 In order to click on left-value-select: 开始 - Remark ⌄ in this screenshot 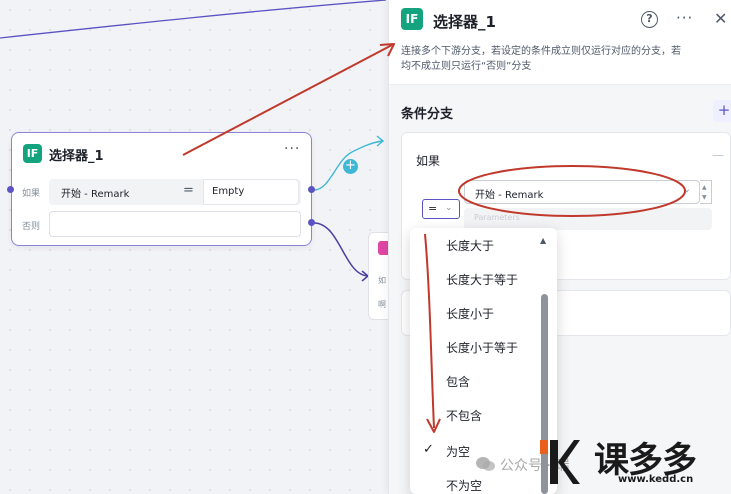, I will do `click(582, 192)`.